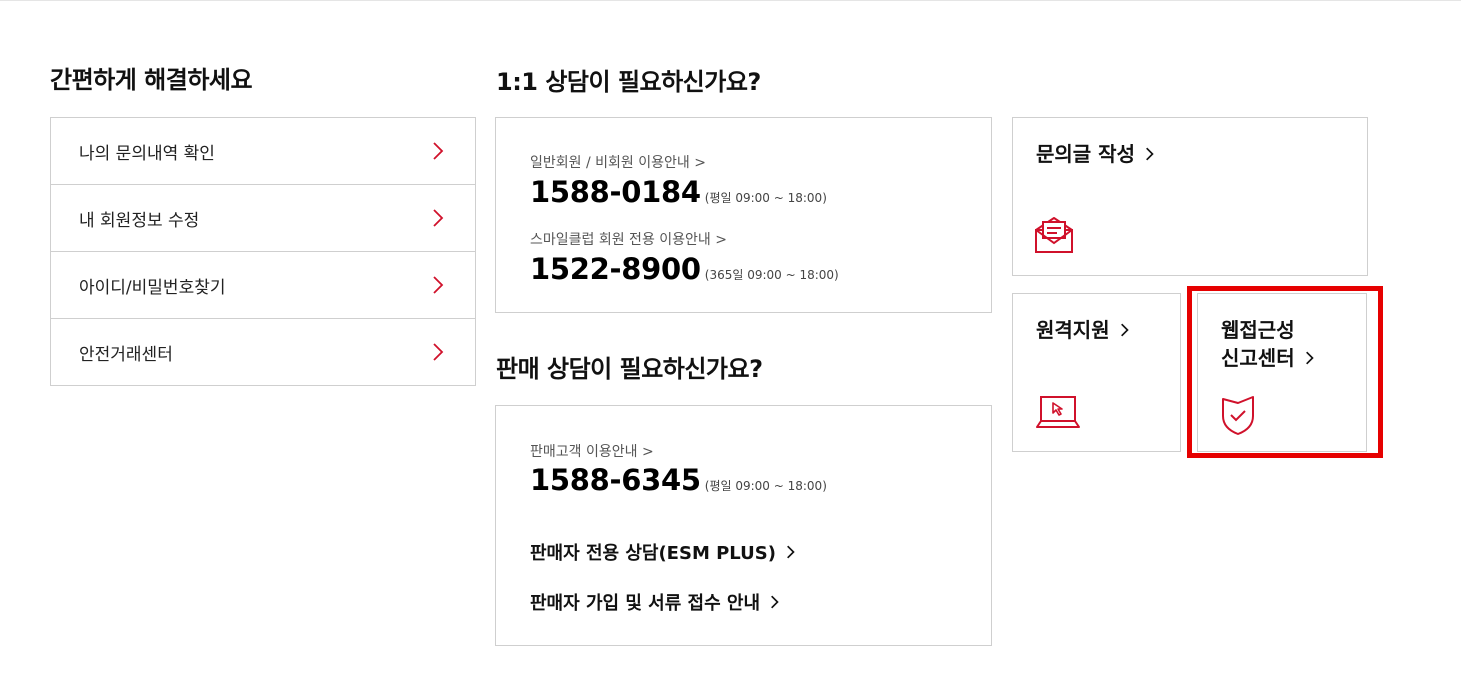 The image size is (1461, 688). Describe the element at coordinates (147, 153) in the screenshot. I see `quick-item-label: 나의 문의내역 확인` at that location.